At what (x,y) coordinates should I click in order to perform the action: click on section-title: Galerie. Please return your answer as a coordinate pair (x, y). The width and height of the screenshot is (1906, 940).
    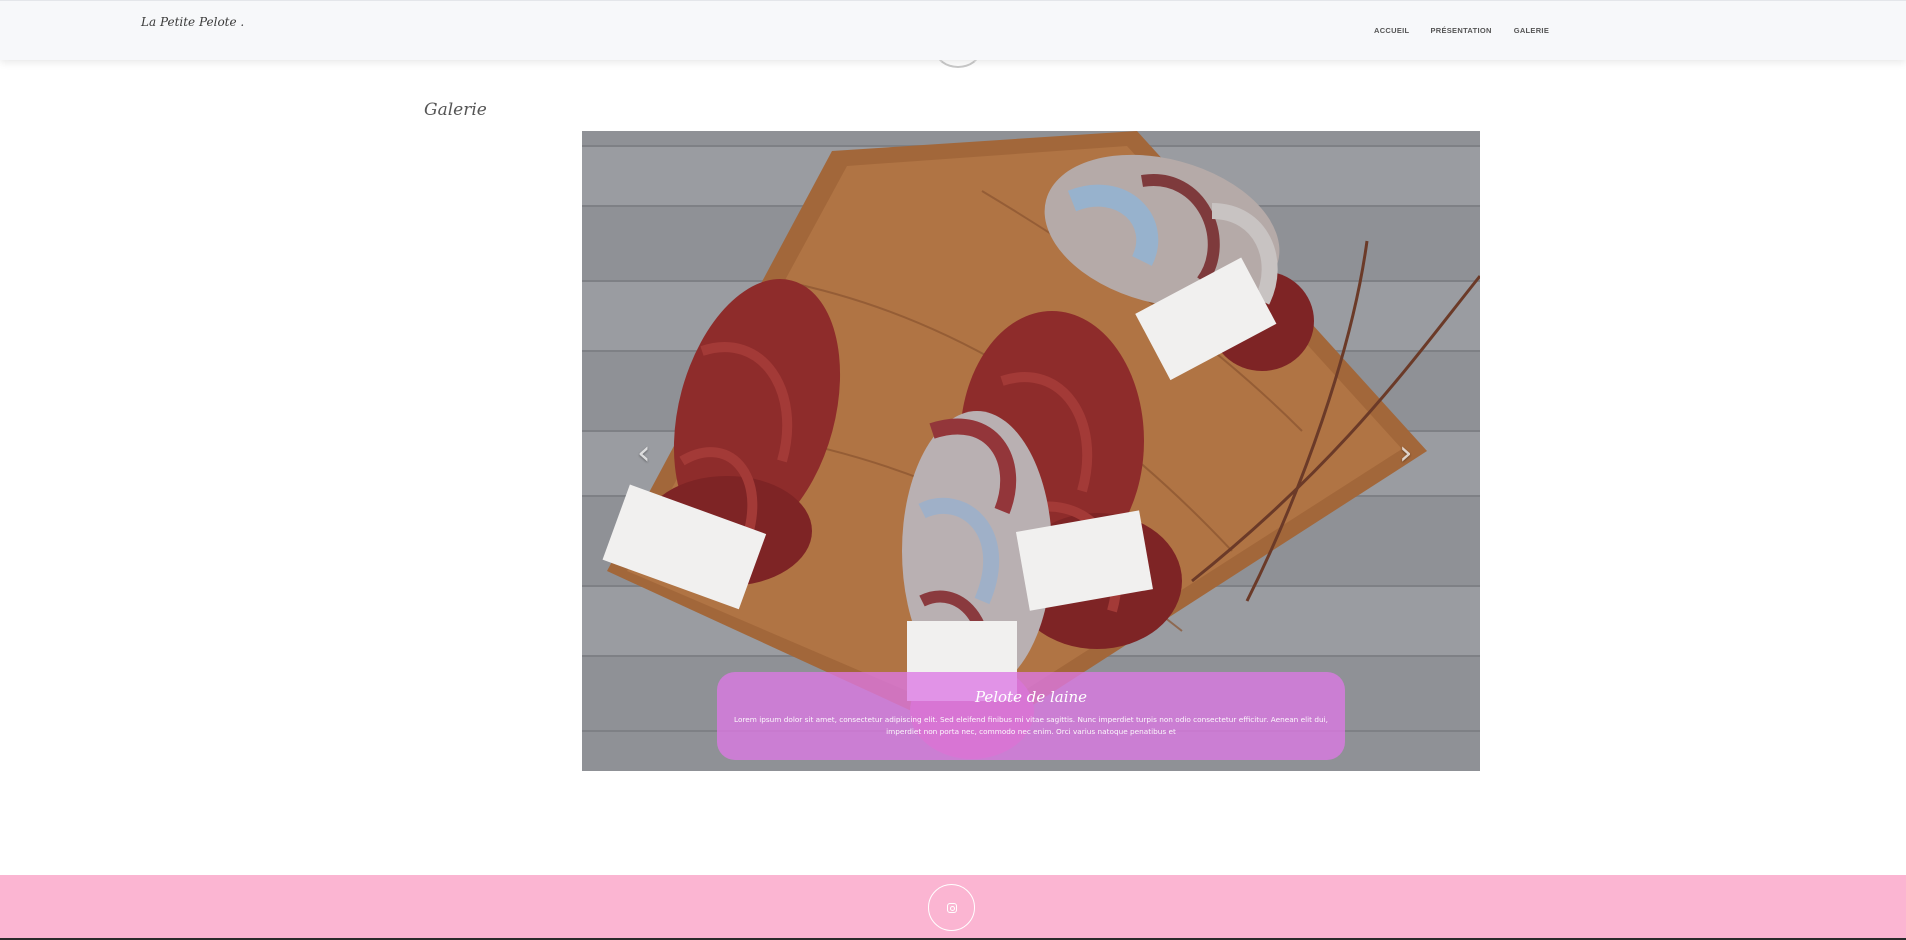
    Looking at the image, I should click on (455, 110).